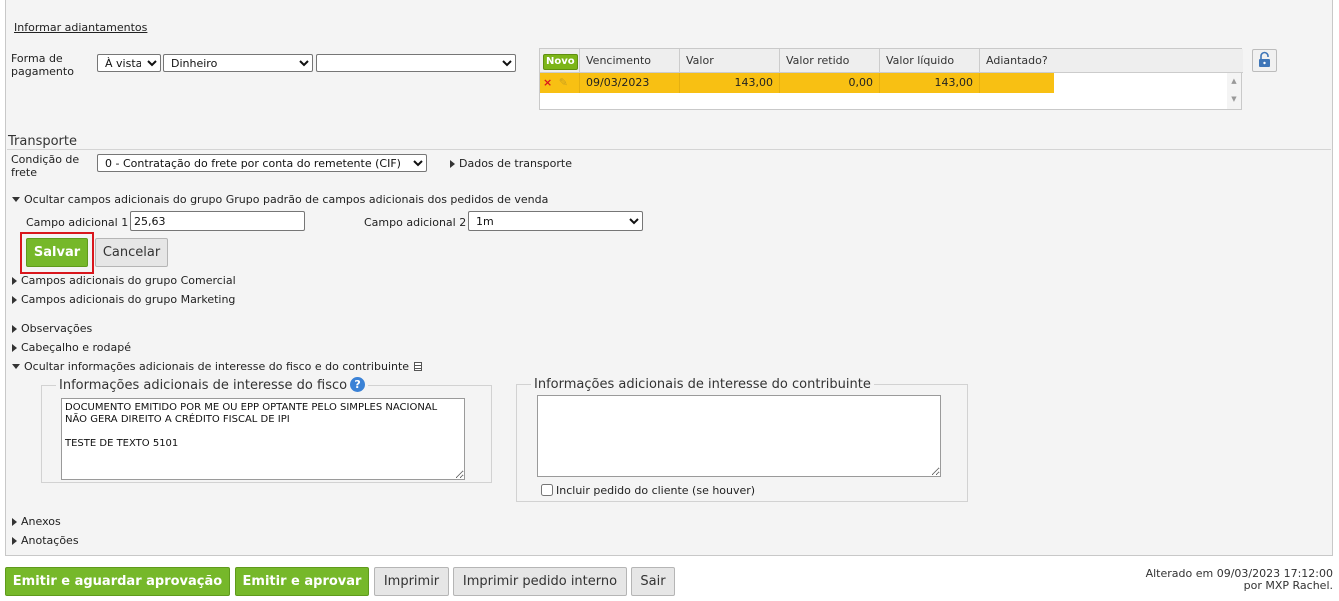  I want to click on col-valor: Valor, so click(730, 60).